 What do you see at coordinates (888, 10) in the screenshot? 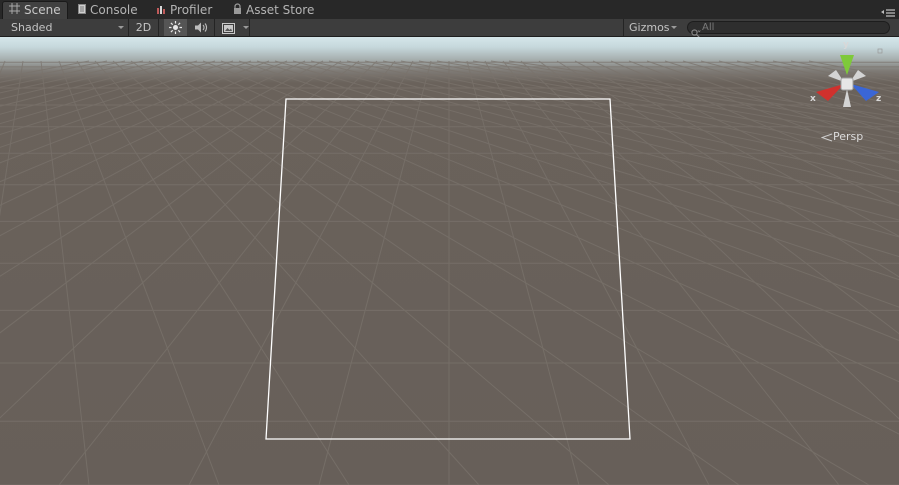
I see `window-menu-icon` at bounding box center [888, 10].